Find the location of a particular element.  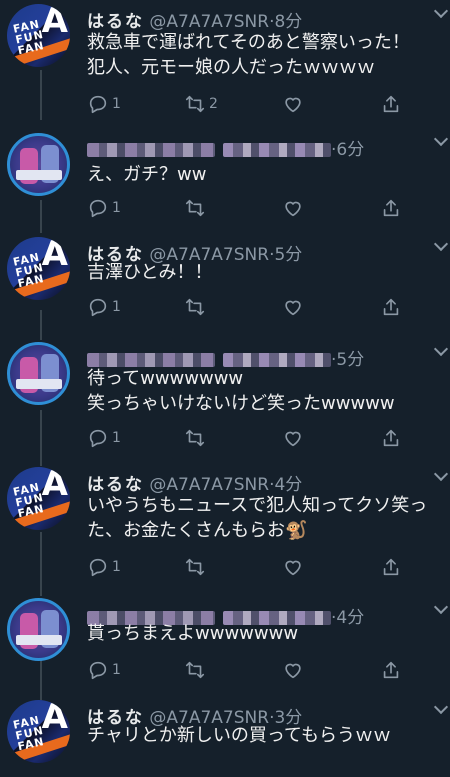

blurred-user-handle is located at coordinates (277, 360).